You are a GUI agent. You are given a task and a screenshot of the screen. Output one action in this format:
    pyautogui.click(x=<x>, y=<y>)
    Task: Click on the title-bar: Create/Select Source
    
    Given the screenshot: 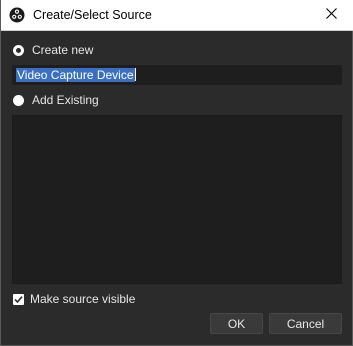 What is the action you would take?
    pyautogui.click(x=177, y=15)
    